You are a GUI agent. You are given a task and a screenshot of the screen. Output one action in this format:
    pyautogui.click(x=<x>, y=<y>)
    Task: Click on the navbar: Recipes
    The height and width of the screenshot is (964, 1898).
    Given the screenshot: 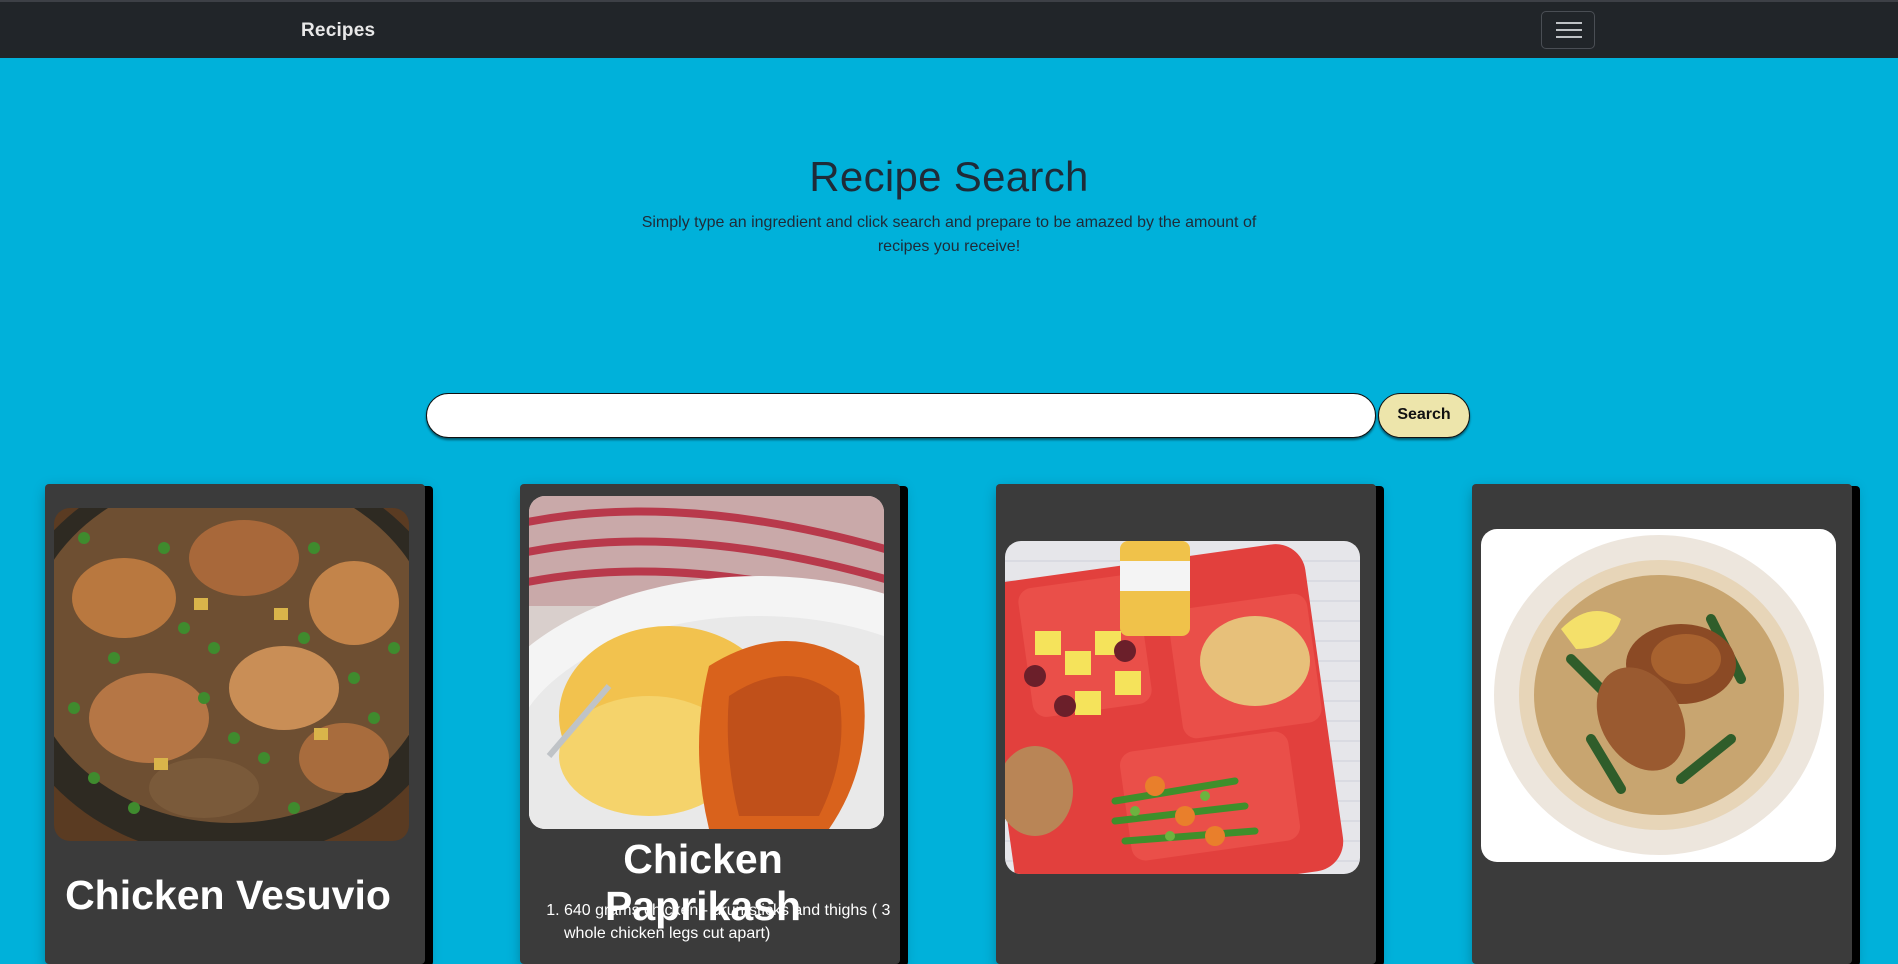 What is the action you would take?
    pyautogui.click(x=949, y=30)
    